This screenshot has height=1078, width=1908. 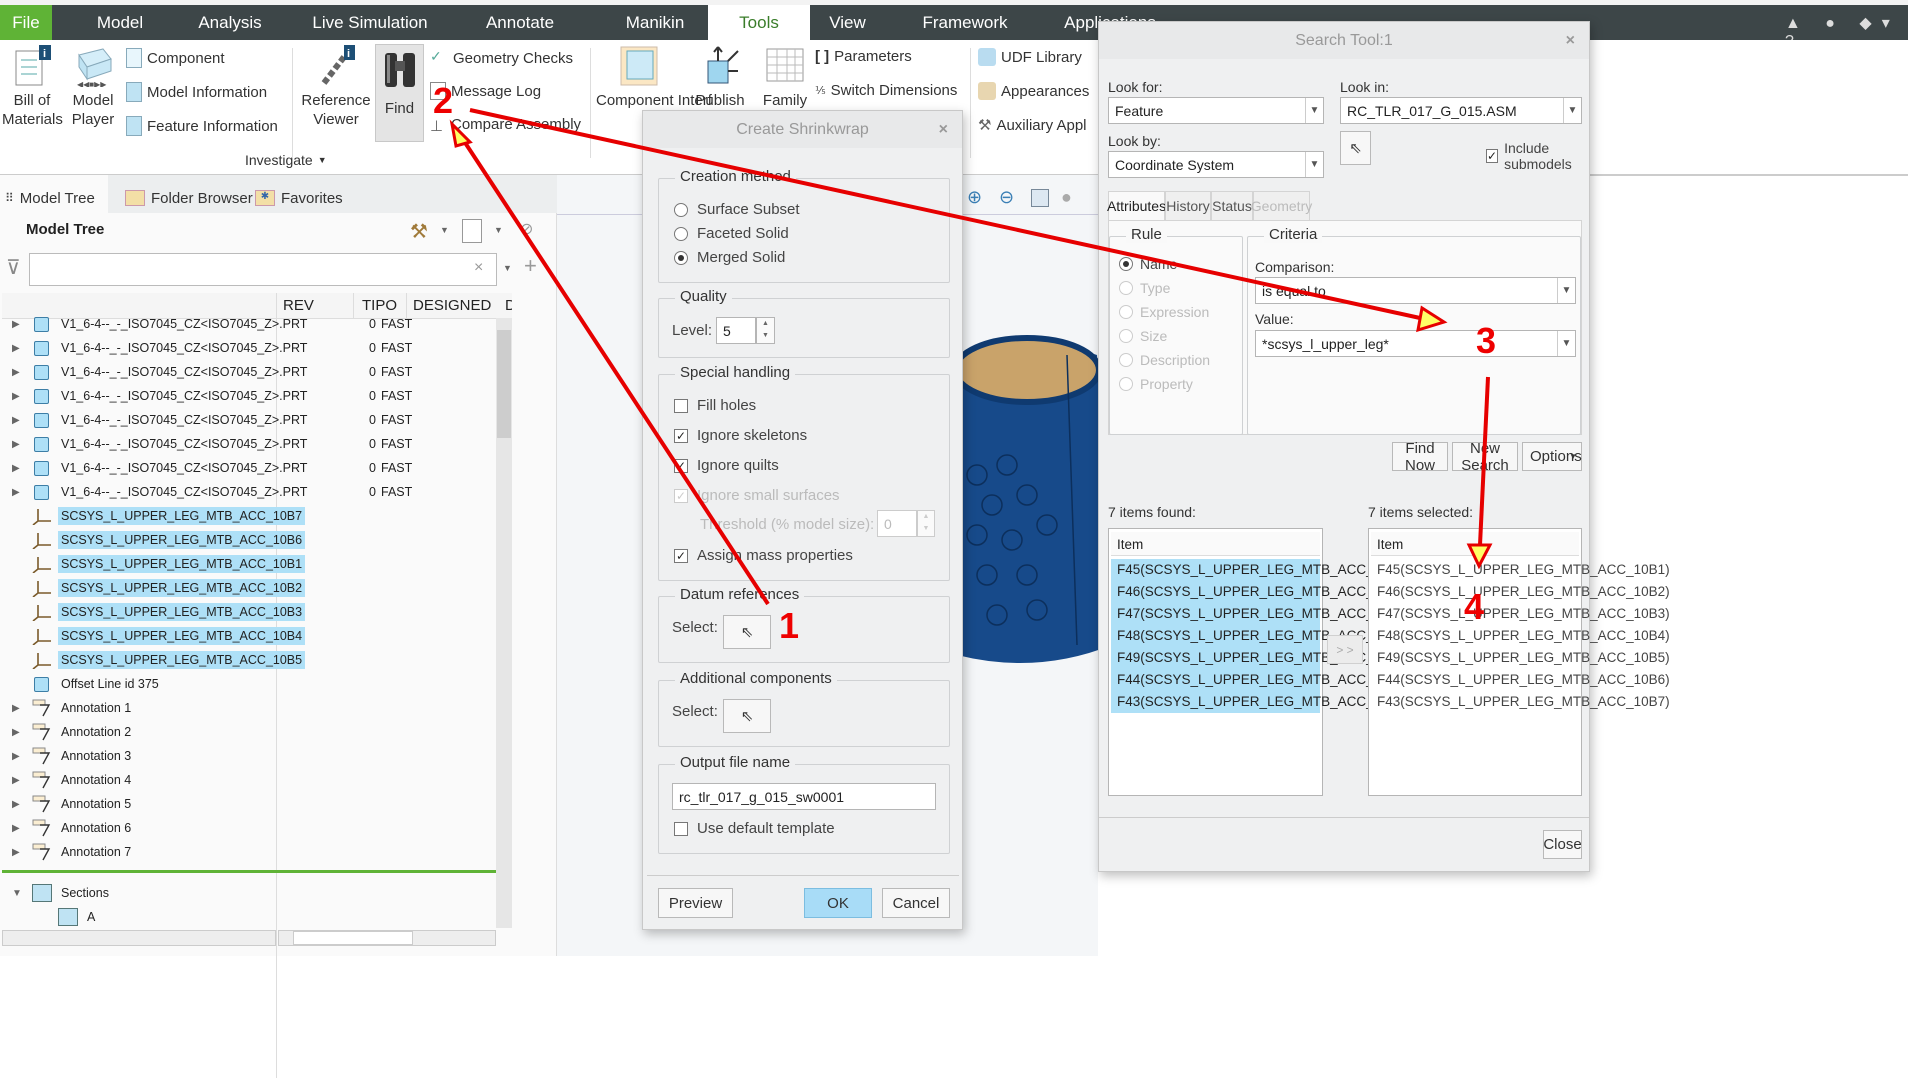 What do you see at coordinates (1148, 264) in the screenshot?
I see `rule-radio-name: Name` at bounding box center [1148, 264].